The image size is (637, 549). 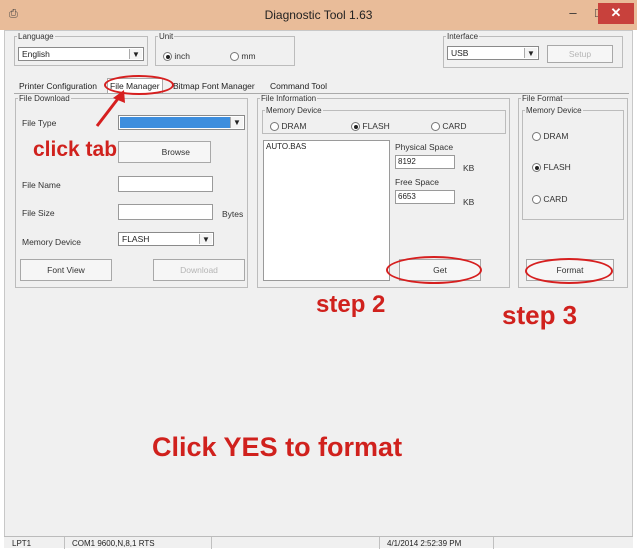 I want to click on memory-device-label: Memory Device, so click(x=52, y=242).